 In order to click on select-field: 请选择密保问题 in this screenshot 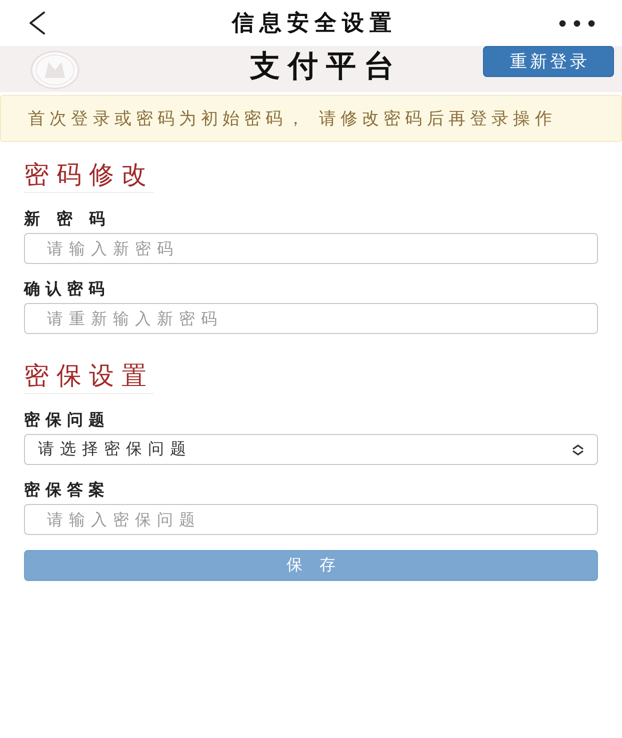, I will do `click(311, 449)`.